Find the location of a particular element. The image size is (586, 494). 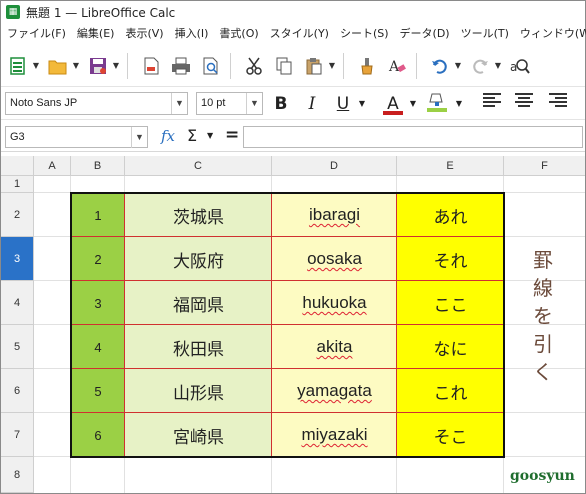

cell-b6: 5 is located at coordinates (98, 391).